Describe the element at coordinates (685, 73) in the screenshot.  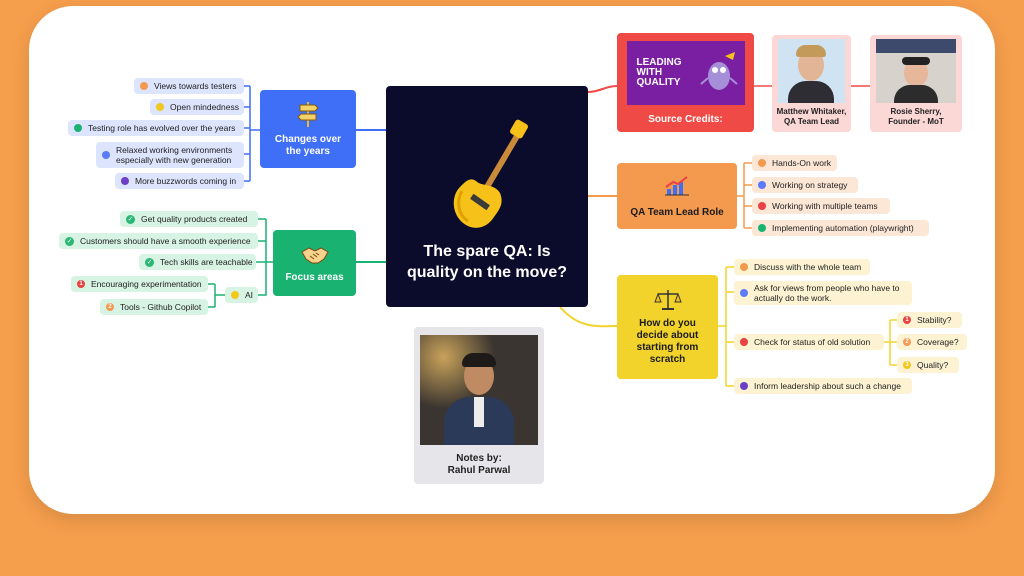
I see `leading-with-quality-logo: LEADING WITH QUALITY` at that location.